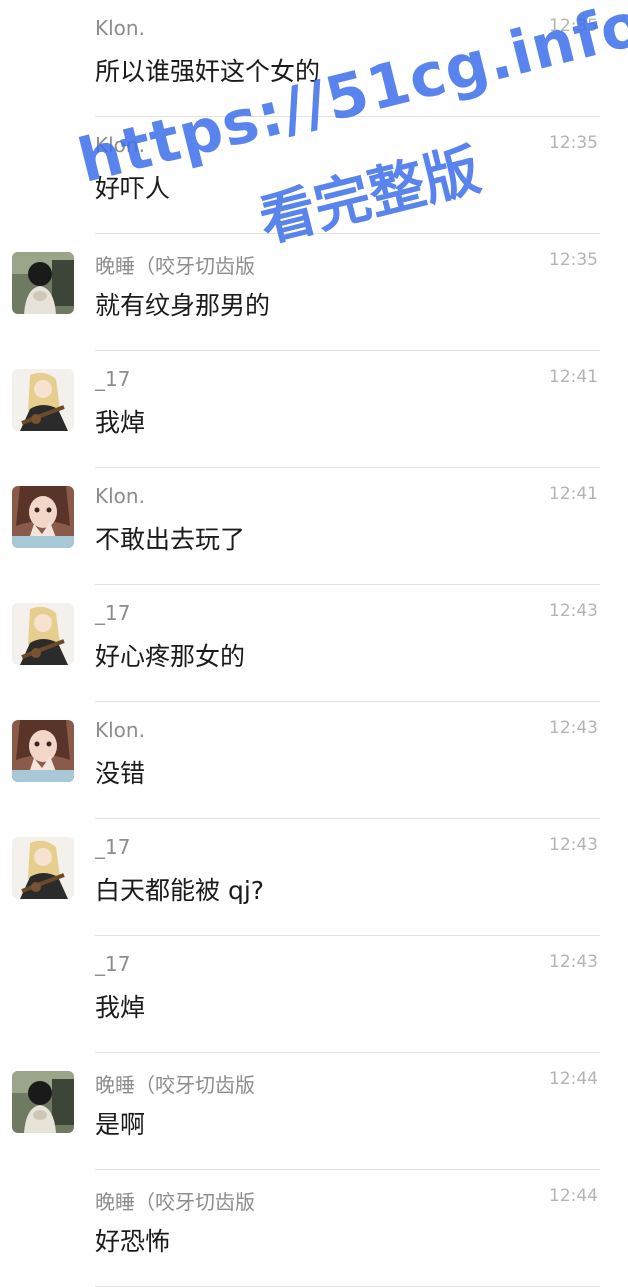  Describe the element at coordinates (314, 292) in the screenshot. I see `chat-message: 晚睡（咬牙切齿版 12:35 就有纹身那男的` at that location.